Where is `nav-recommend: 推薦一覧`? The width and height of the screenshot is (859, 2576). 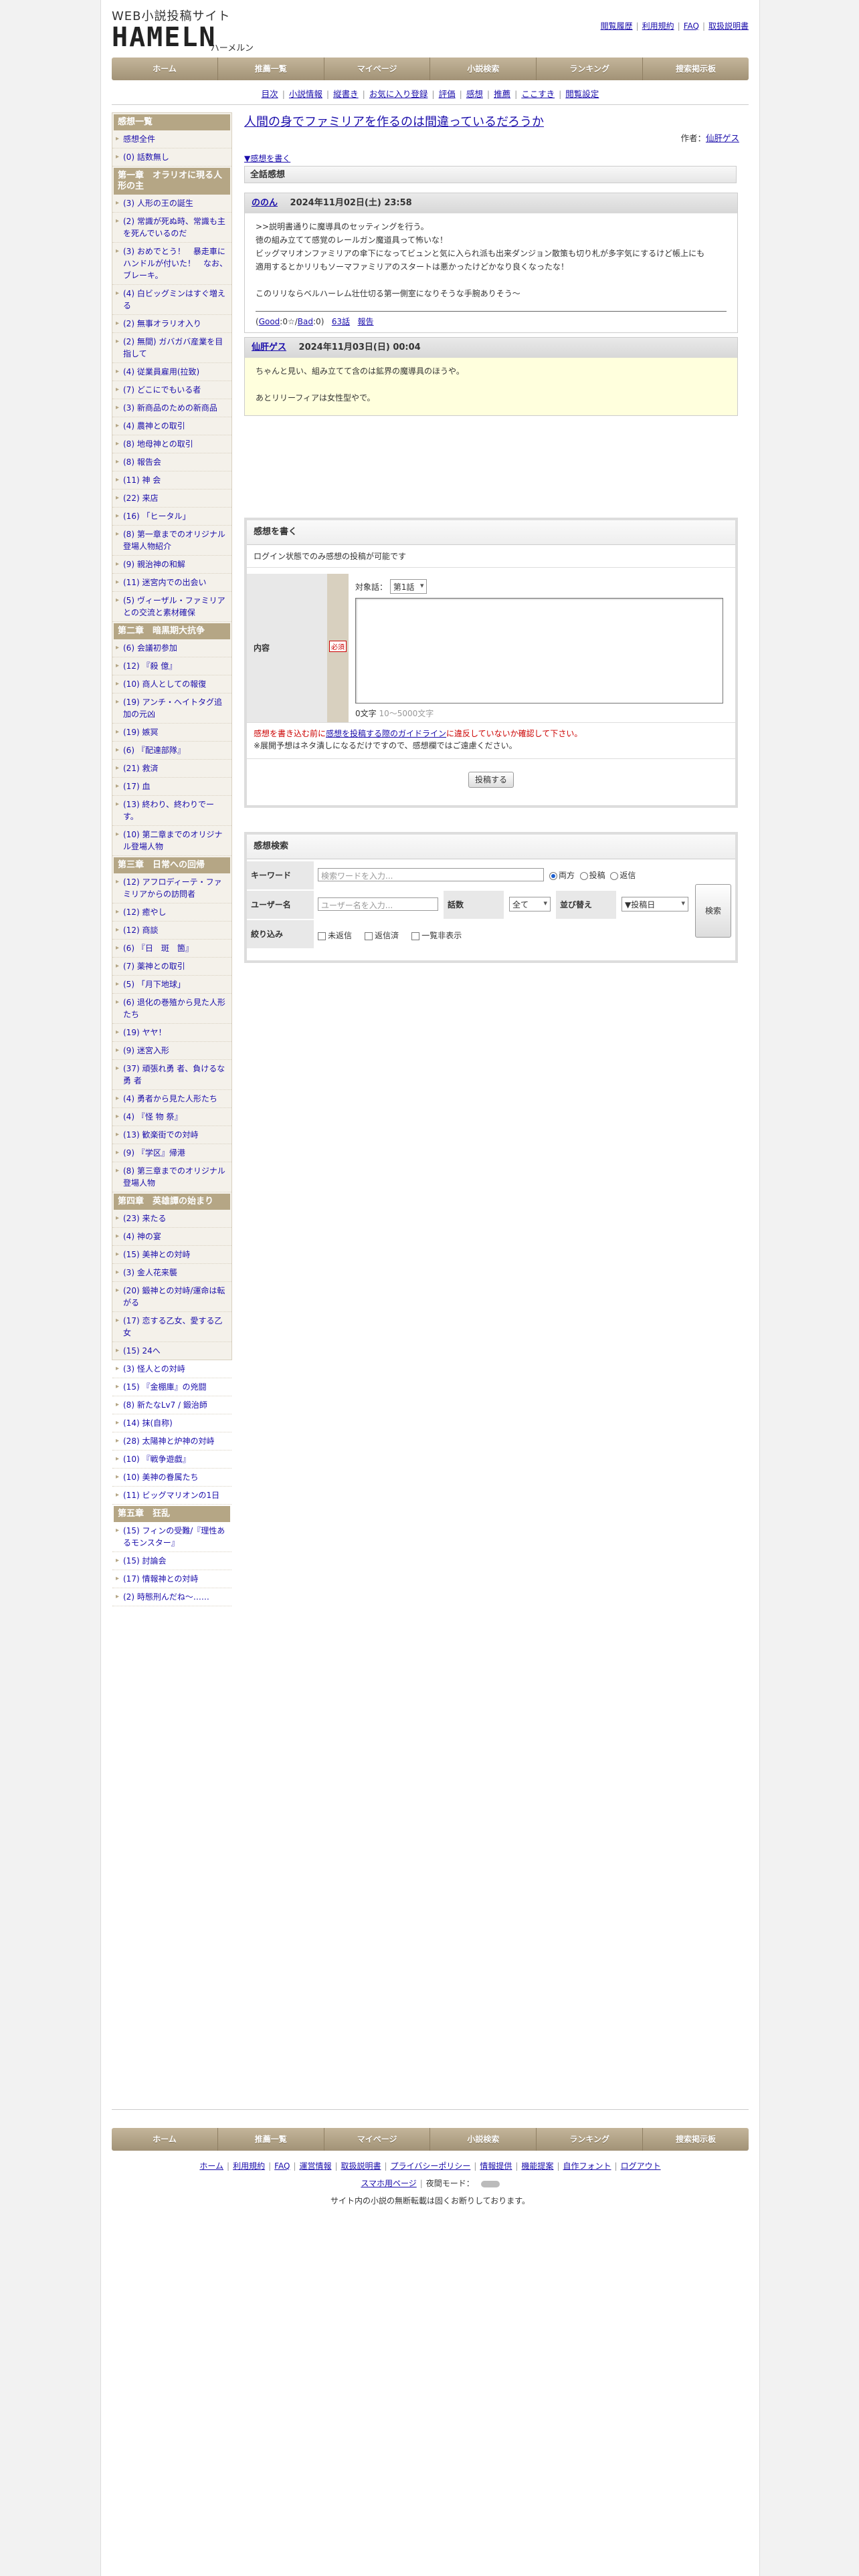
nav-recommend: 推薦一覧 is located at coordinates (271, 69).